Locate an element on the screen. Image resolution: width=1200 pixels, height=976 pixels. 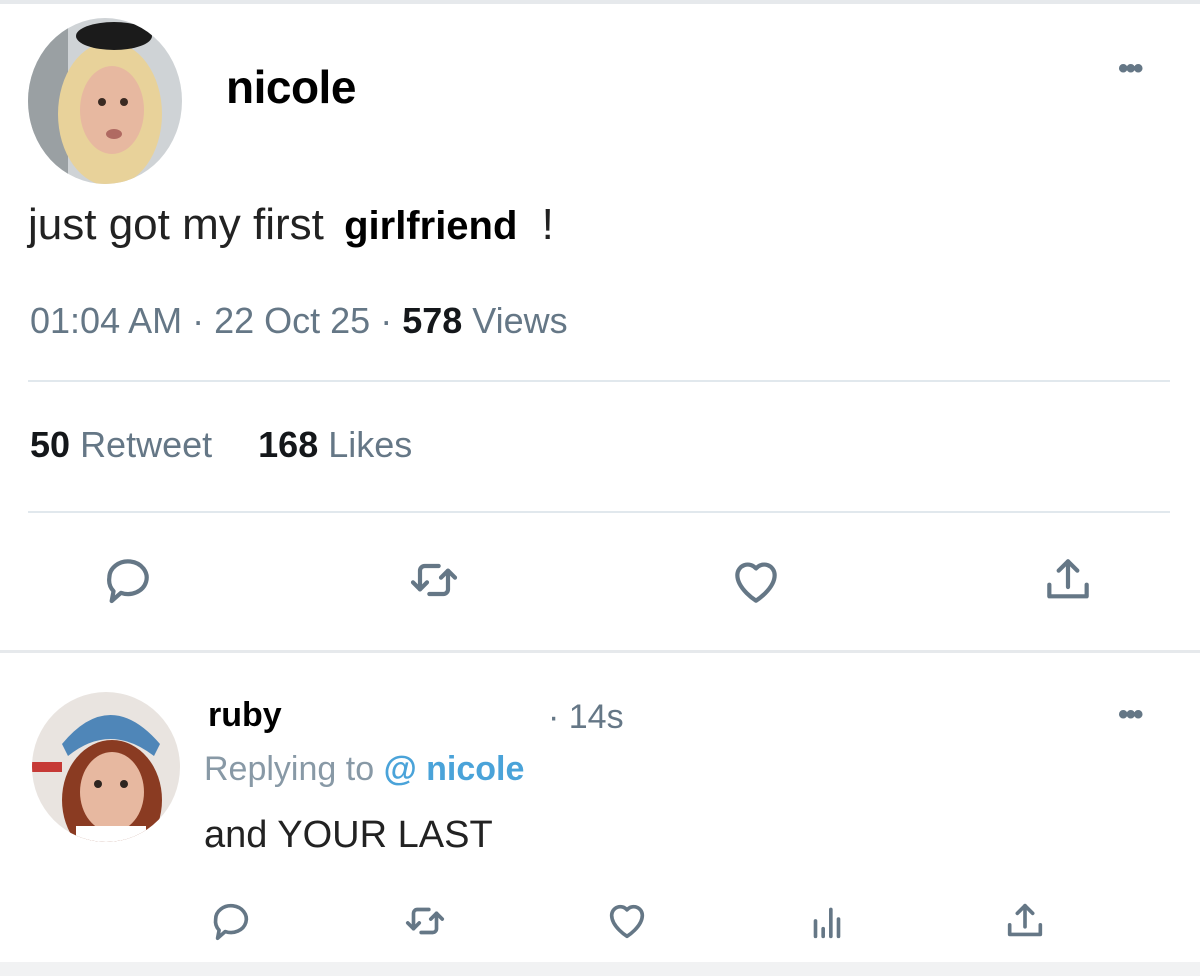
tweet-stats: 50 Retweet 168 Likes is located at coordinates (221, 445).